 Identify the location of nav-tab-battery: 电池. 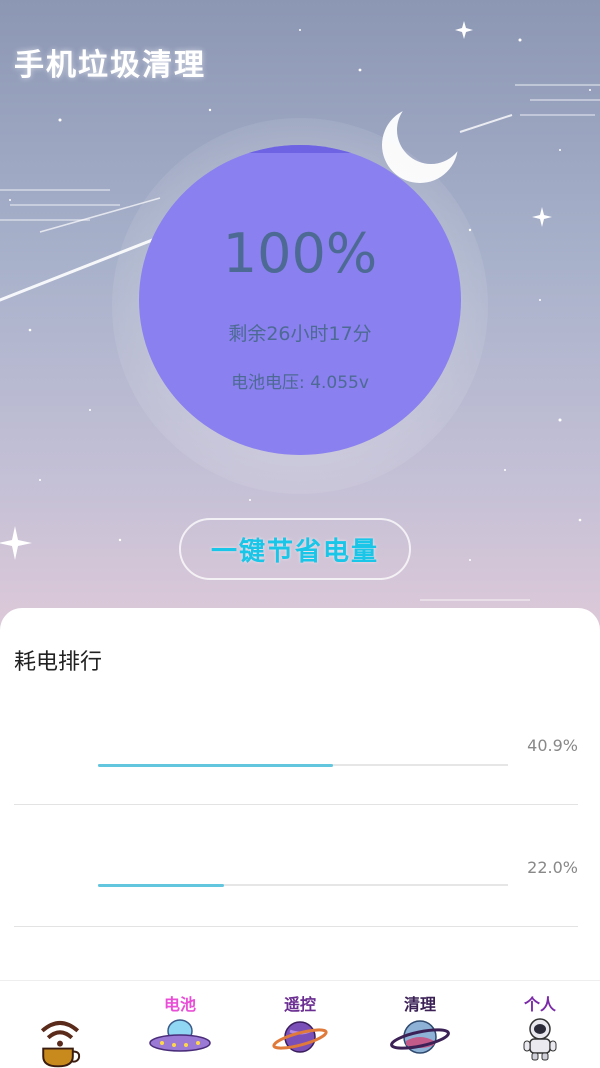
(180, 1024).